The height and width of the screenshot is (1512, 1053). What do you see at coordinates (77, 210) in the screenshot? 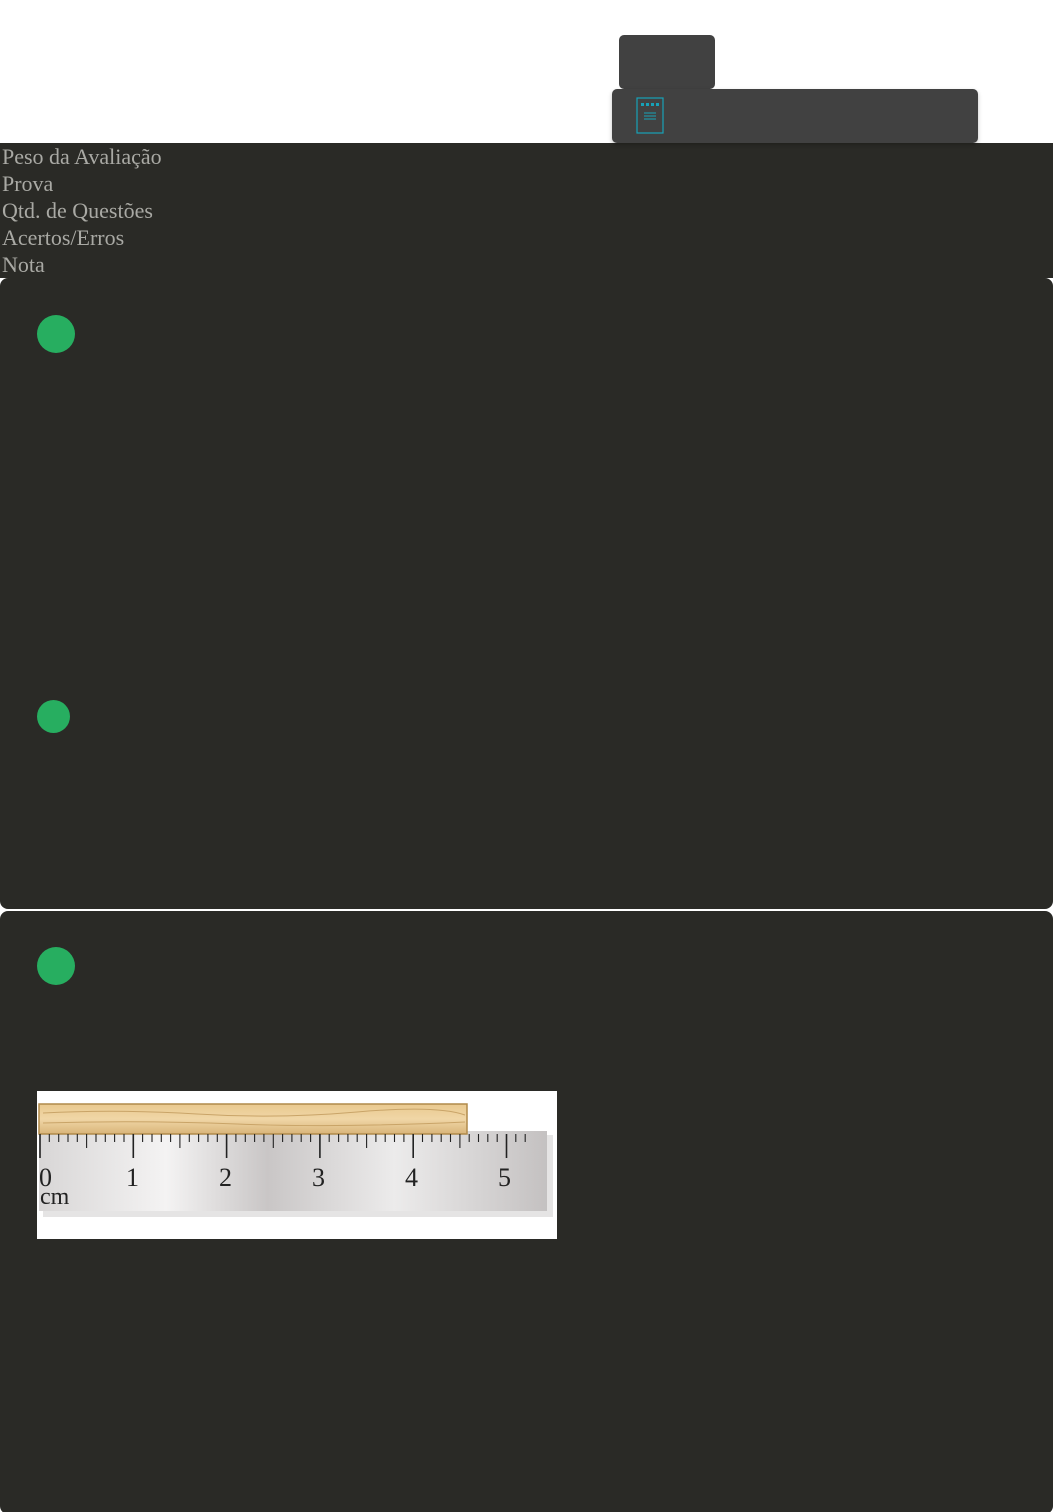
I see `summary-label-question-count: Qtd. de Questões` at bounding box center [77, 210].